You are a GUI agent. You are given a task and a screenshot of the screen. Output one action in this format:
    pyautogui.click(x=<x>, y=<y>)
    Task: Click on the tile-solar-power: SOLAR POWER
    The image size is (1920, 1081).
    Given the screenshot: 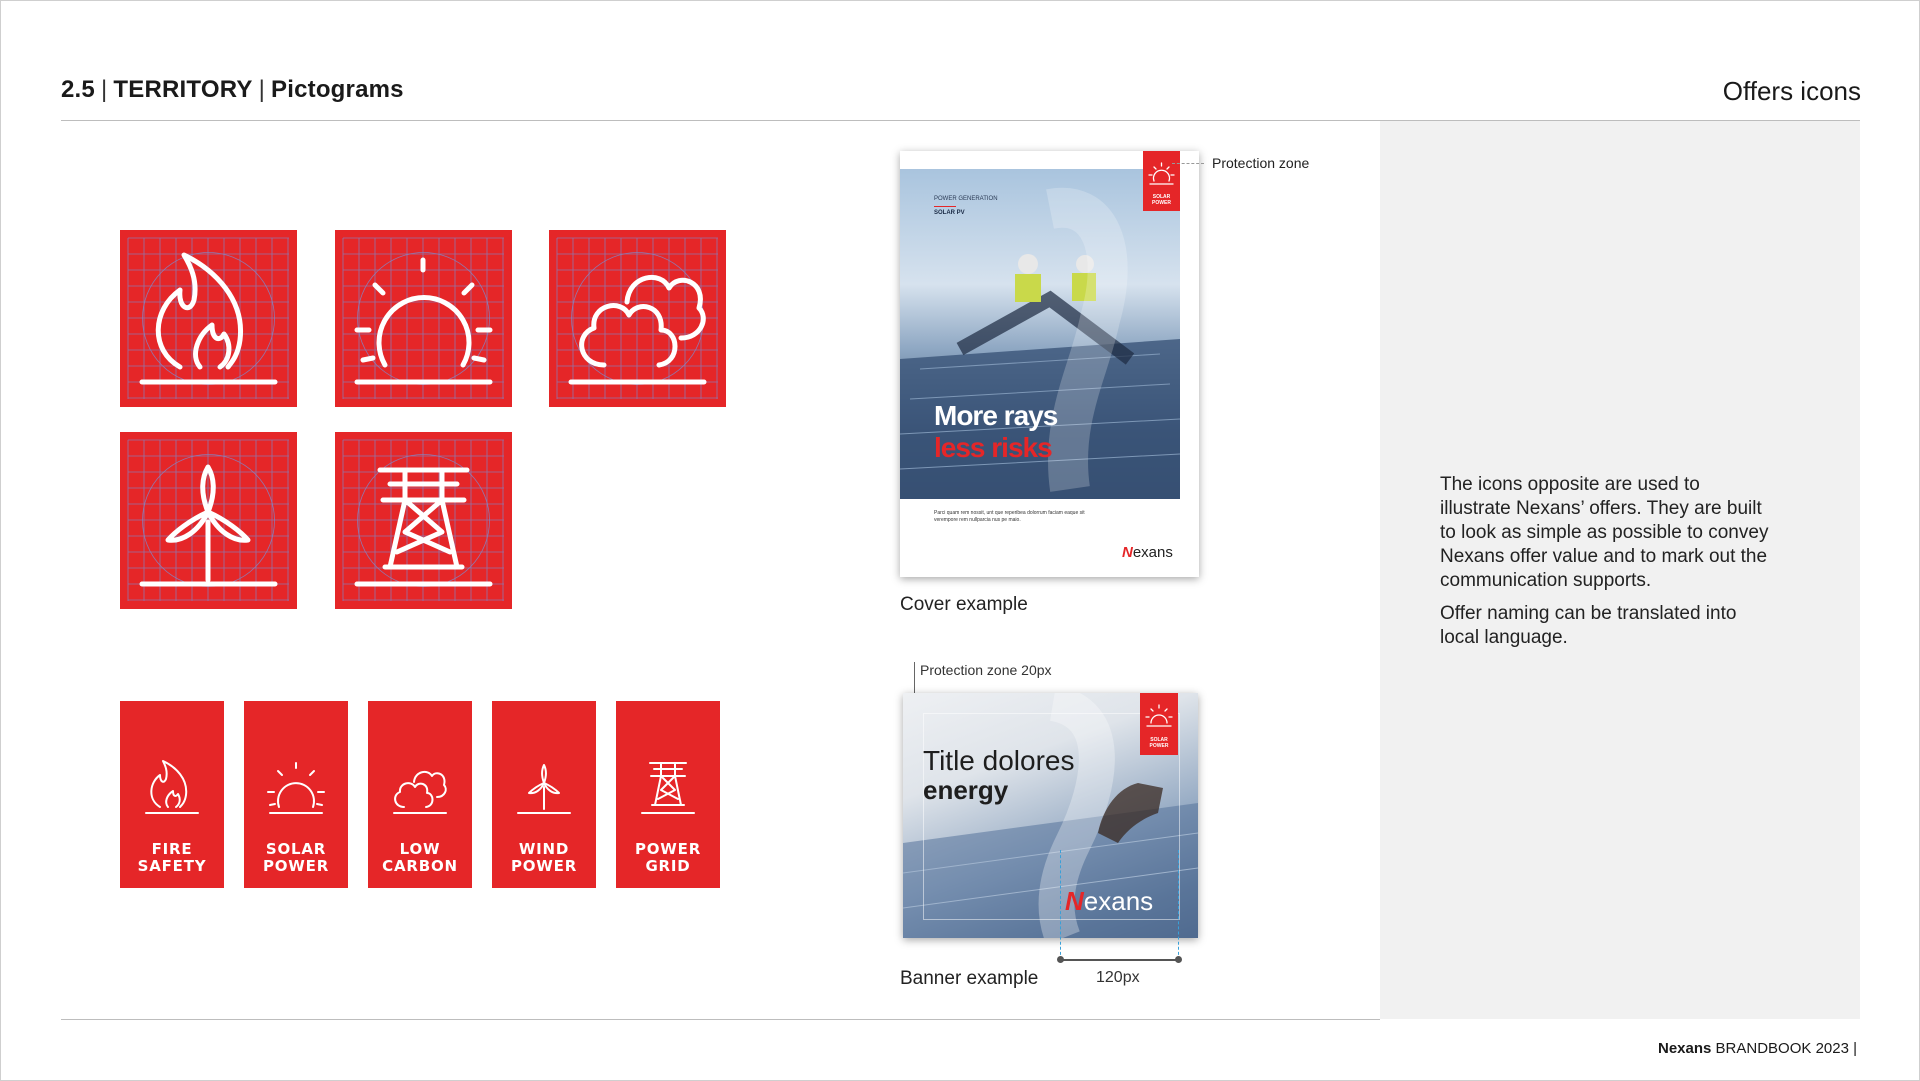 What is the action you would take?
    pyautogui.click(x=296, y=794)
    